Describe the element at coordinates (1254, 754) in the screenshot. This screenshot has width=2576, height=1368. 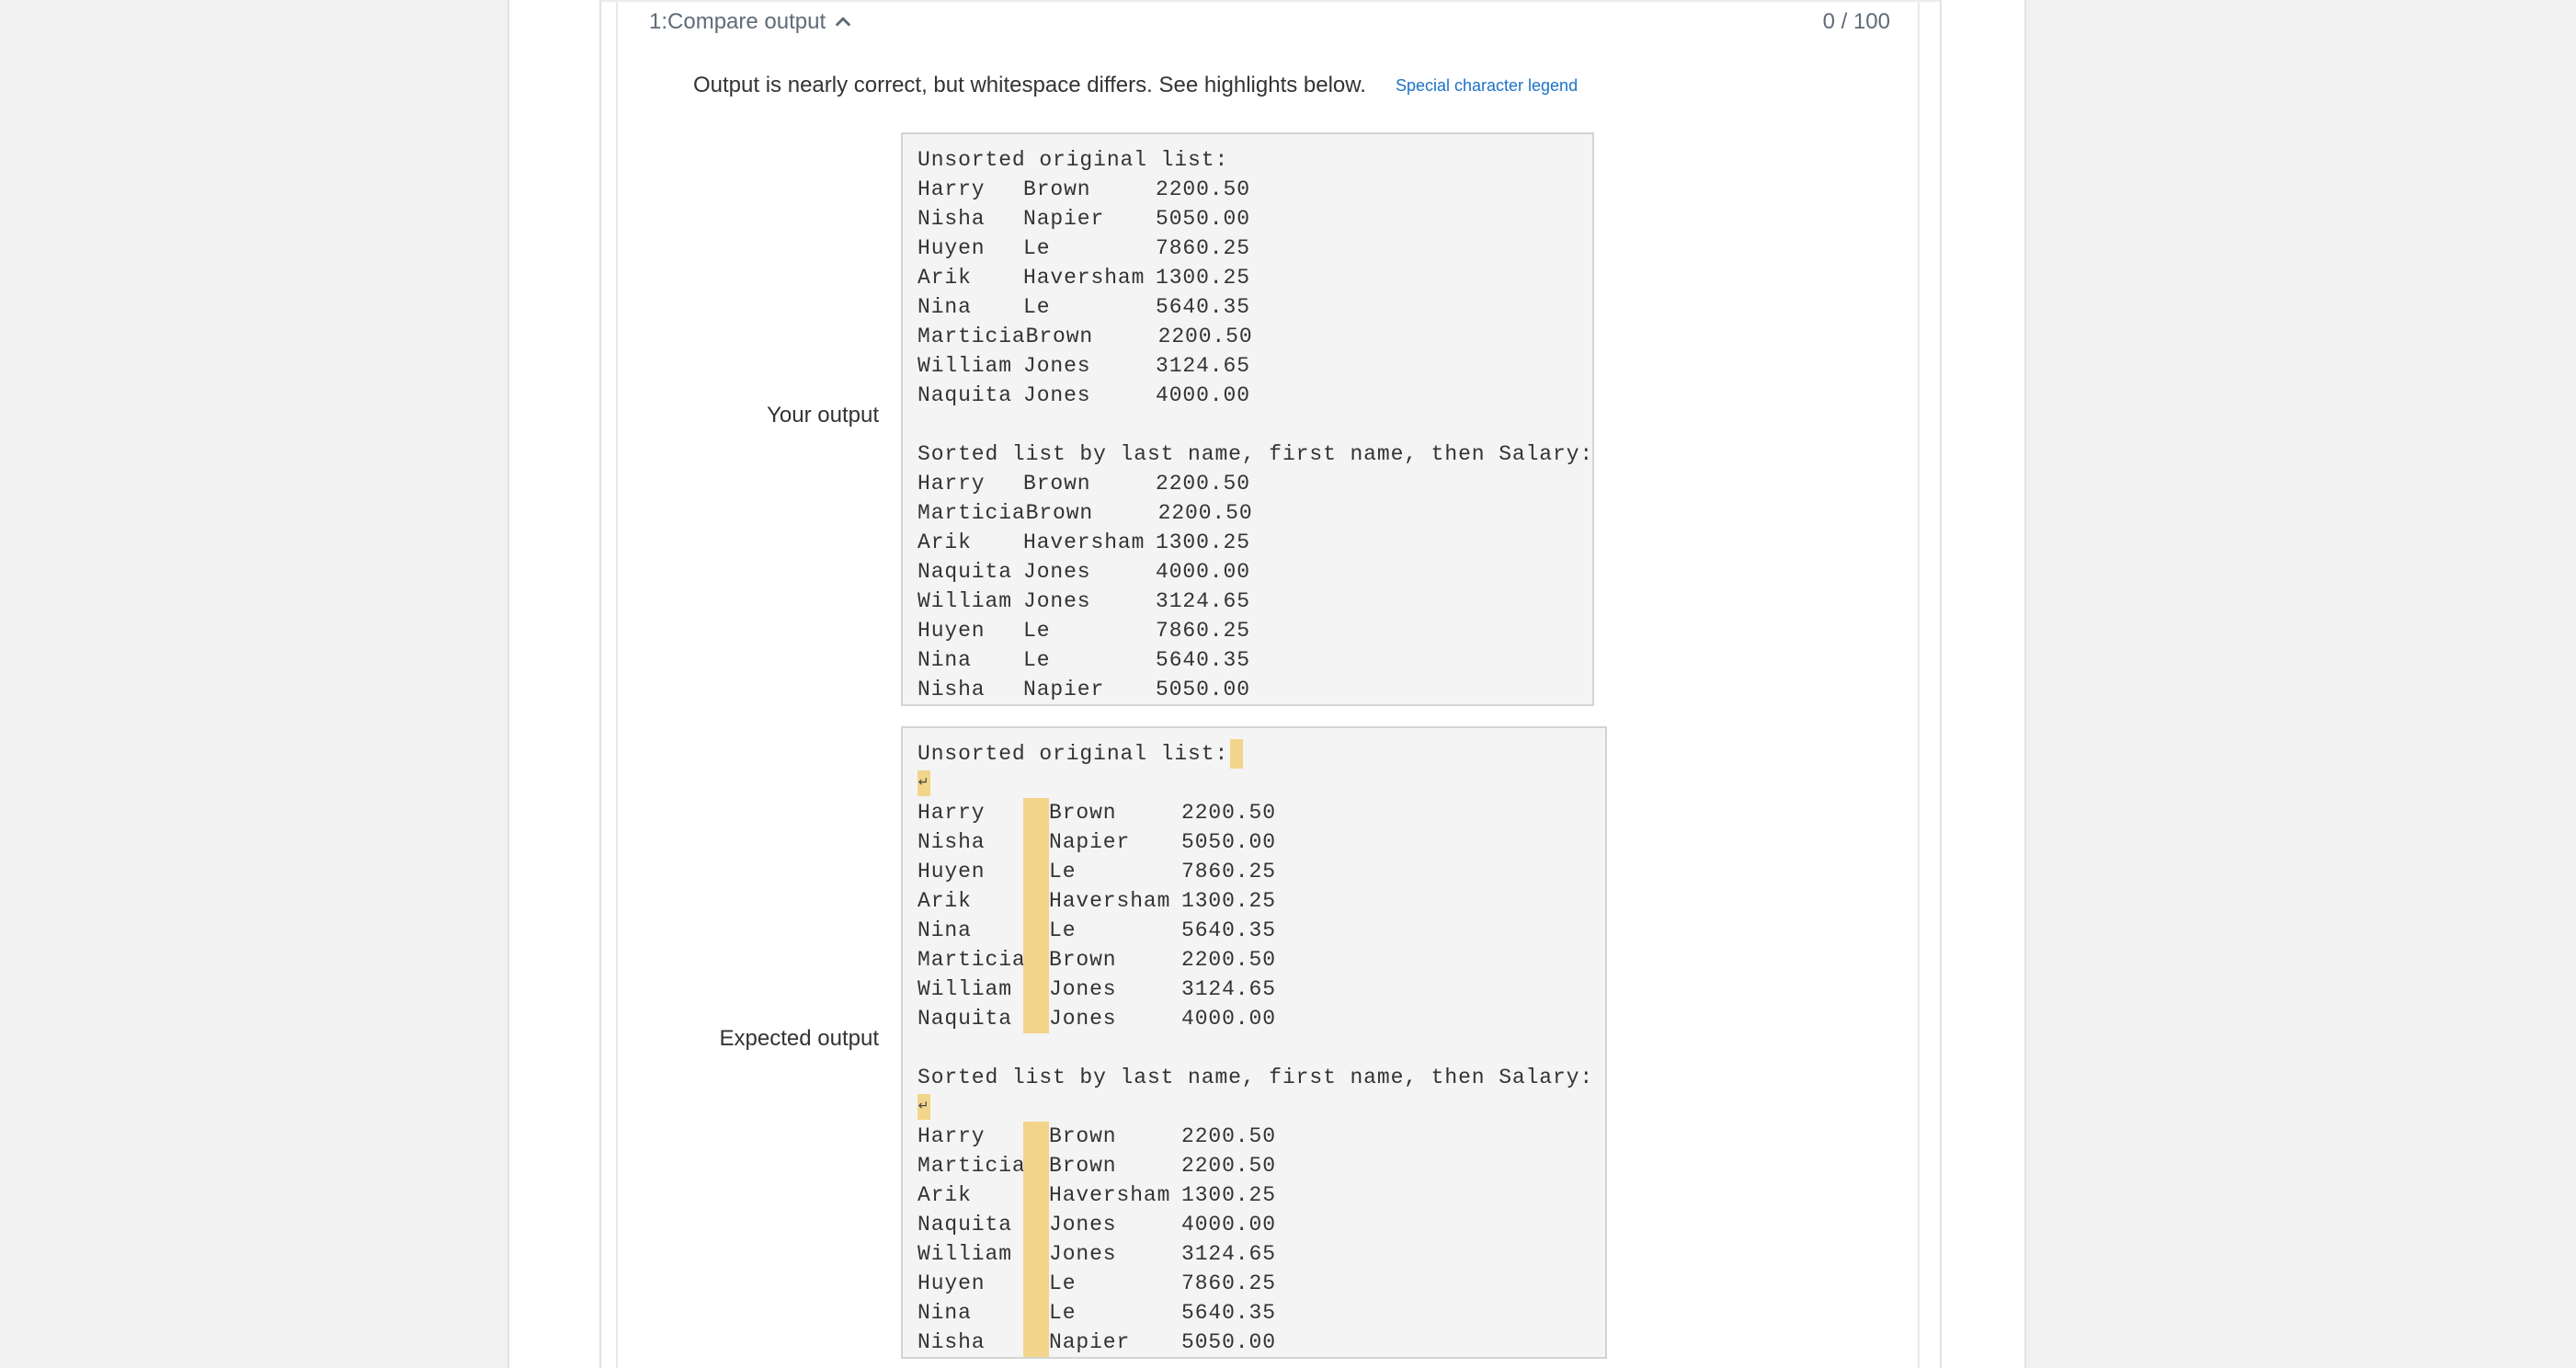
I see `unsorted-heading: Unsorted original list:` at that location.